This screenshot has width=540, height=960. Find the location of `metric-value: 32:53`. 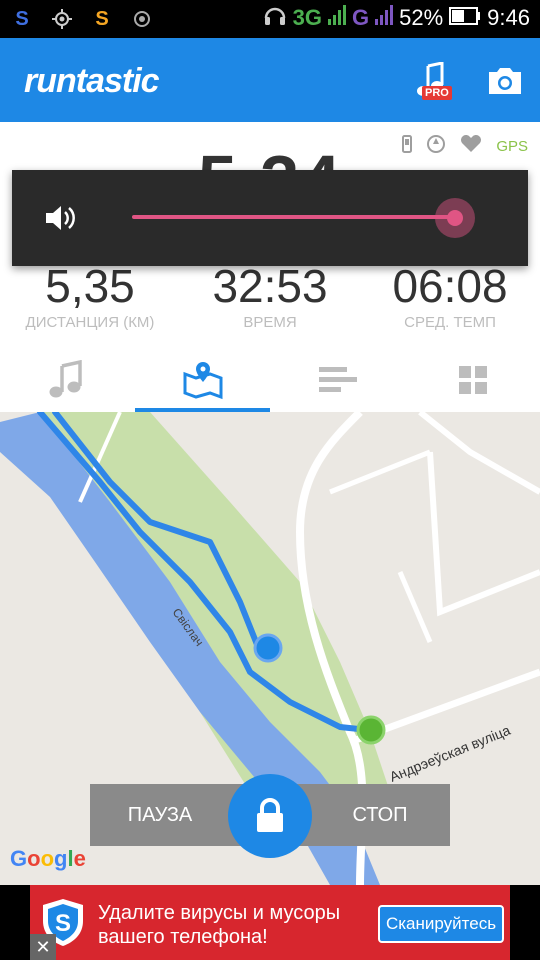

metric-value: 32:53 is located at coordinates (270, 286).